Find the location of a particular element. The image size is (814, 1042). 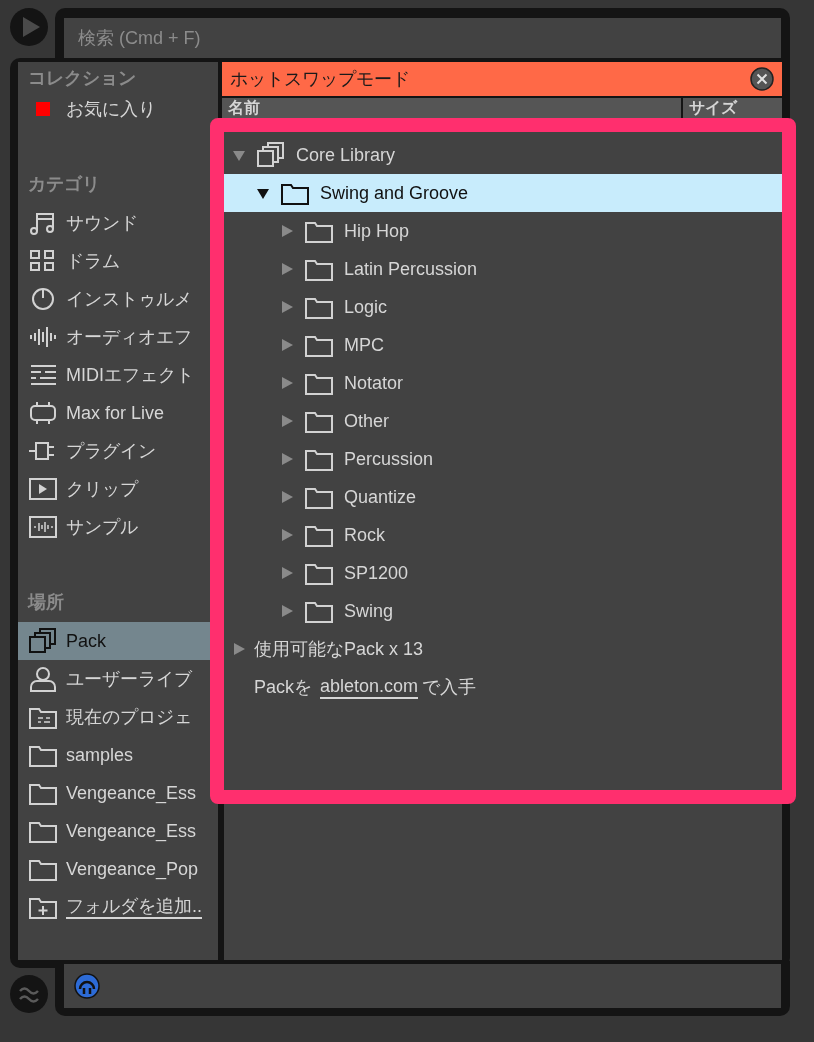

tree-row: Notator is located at coordinates (503, 383).